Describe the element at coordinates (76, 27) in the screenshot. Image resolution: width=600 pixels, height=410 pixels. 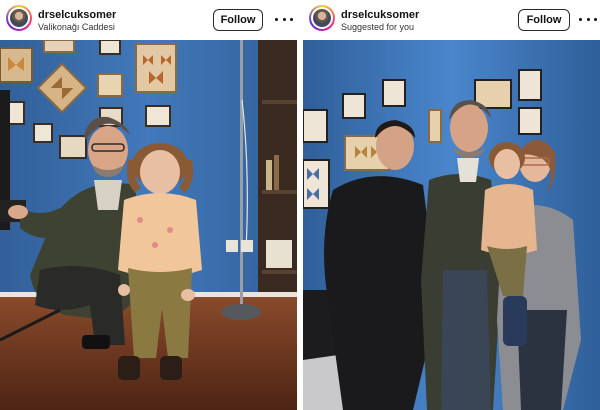
I see `location-link: Valikonağı Caddesi` at that location.